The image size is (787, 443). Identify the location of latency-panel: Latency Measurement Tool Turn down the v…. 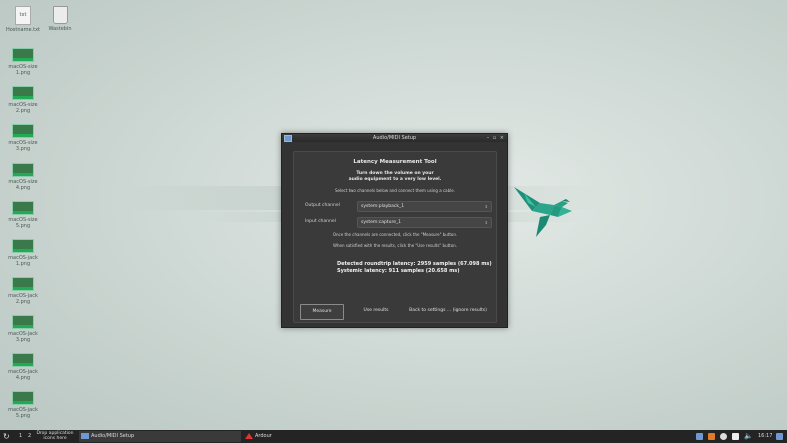
(395, 237).